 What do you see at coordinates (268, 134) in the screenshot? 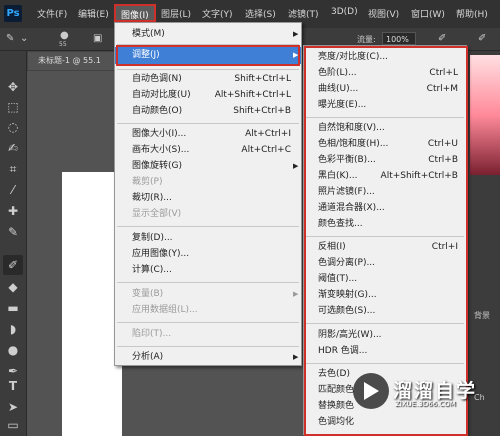
I see `menu-item-shortcut: Alt+Ctrl+I` at bounding box center [268, 134].